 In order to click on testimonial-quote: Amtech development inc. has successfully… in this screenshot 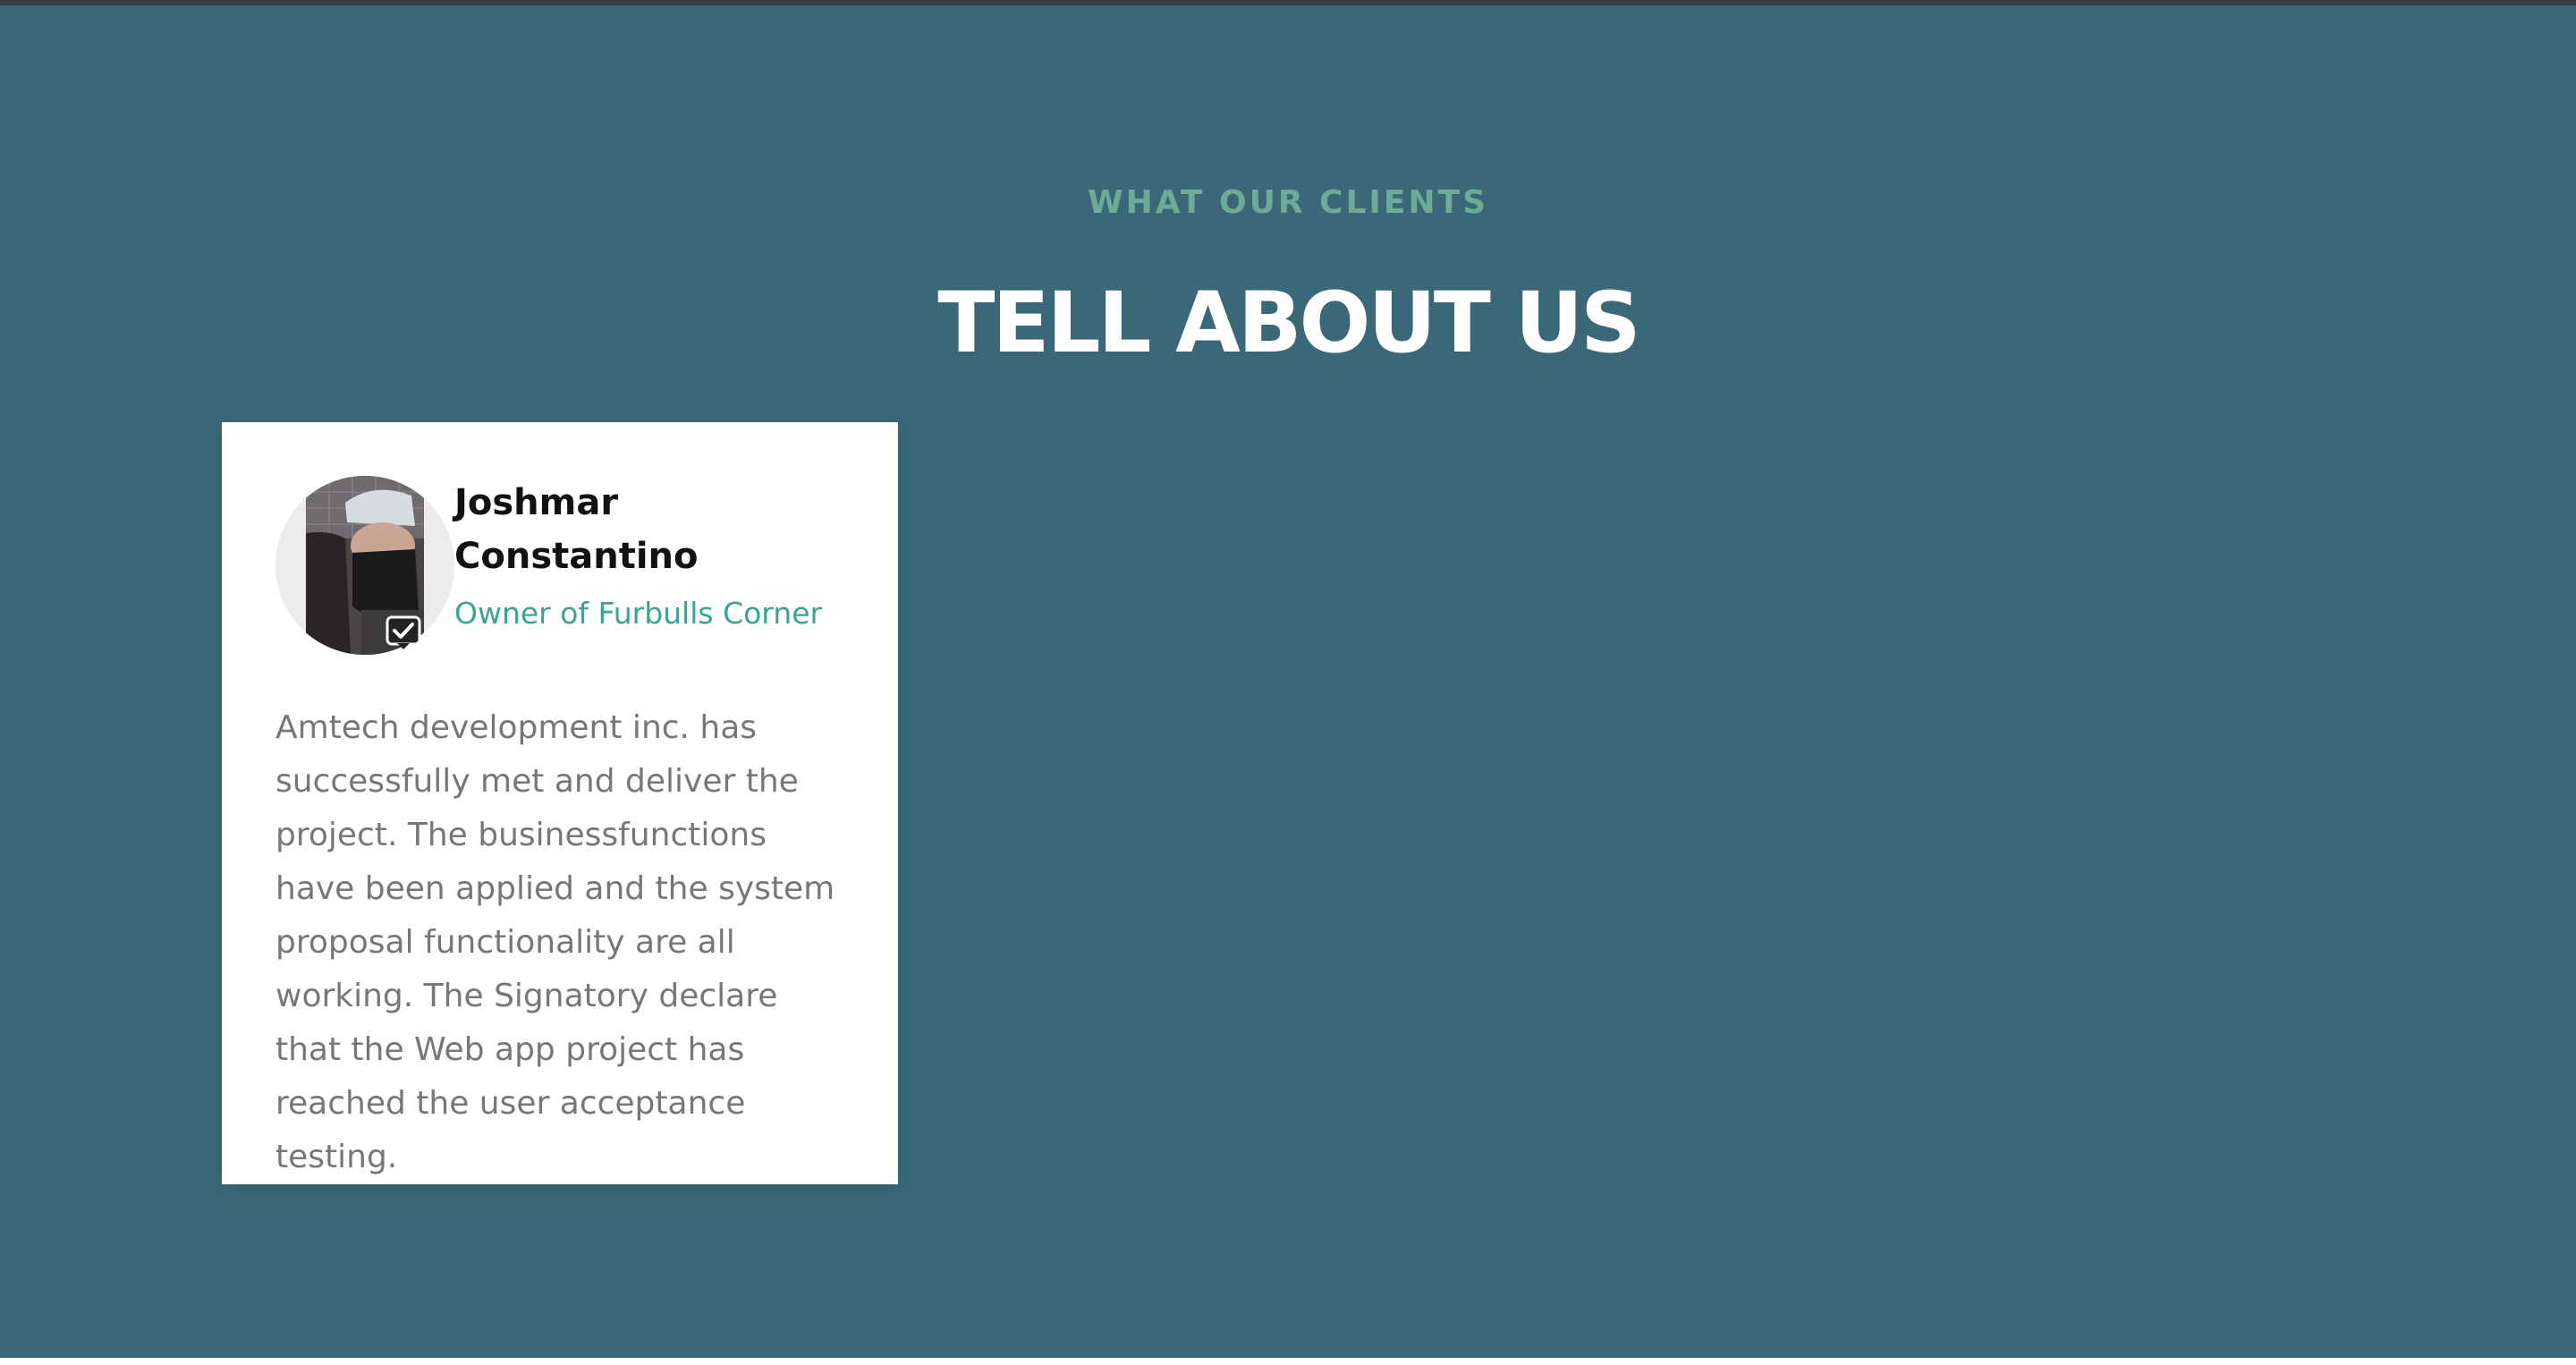, I will do `click(555, 942)`.